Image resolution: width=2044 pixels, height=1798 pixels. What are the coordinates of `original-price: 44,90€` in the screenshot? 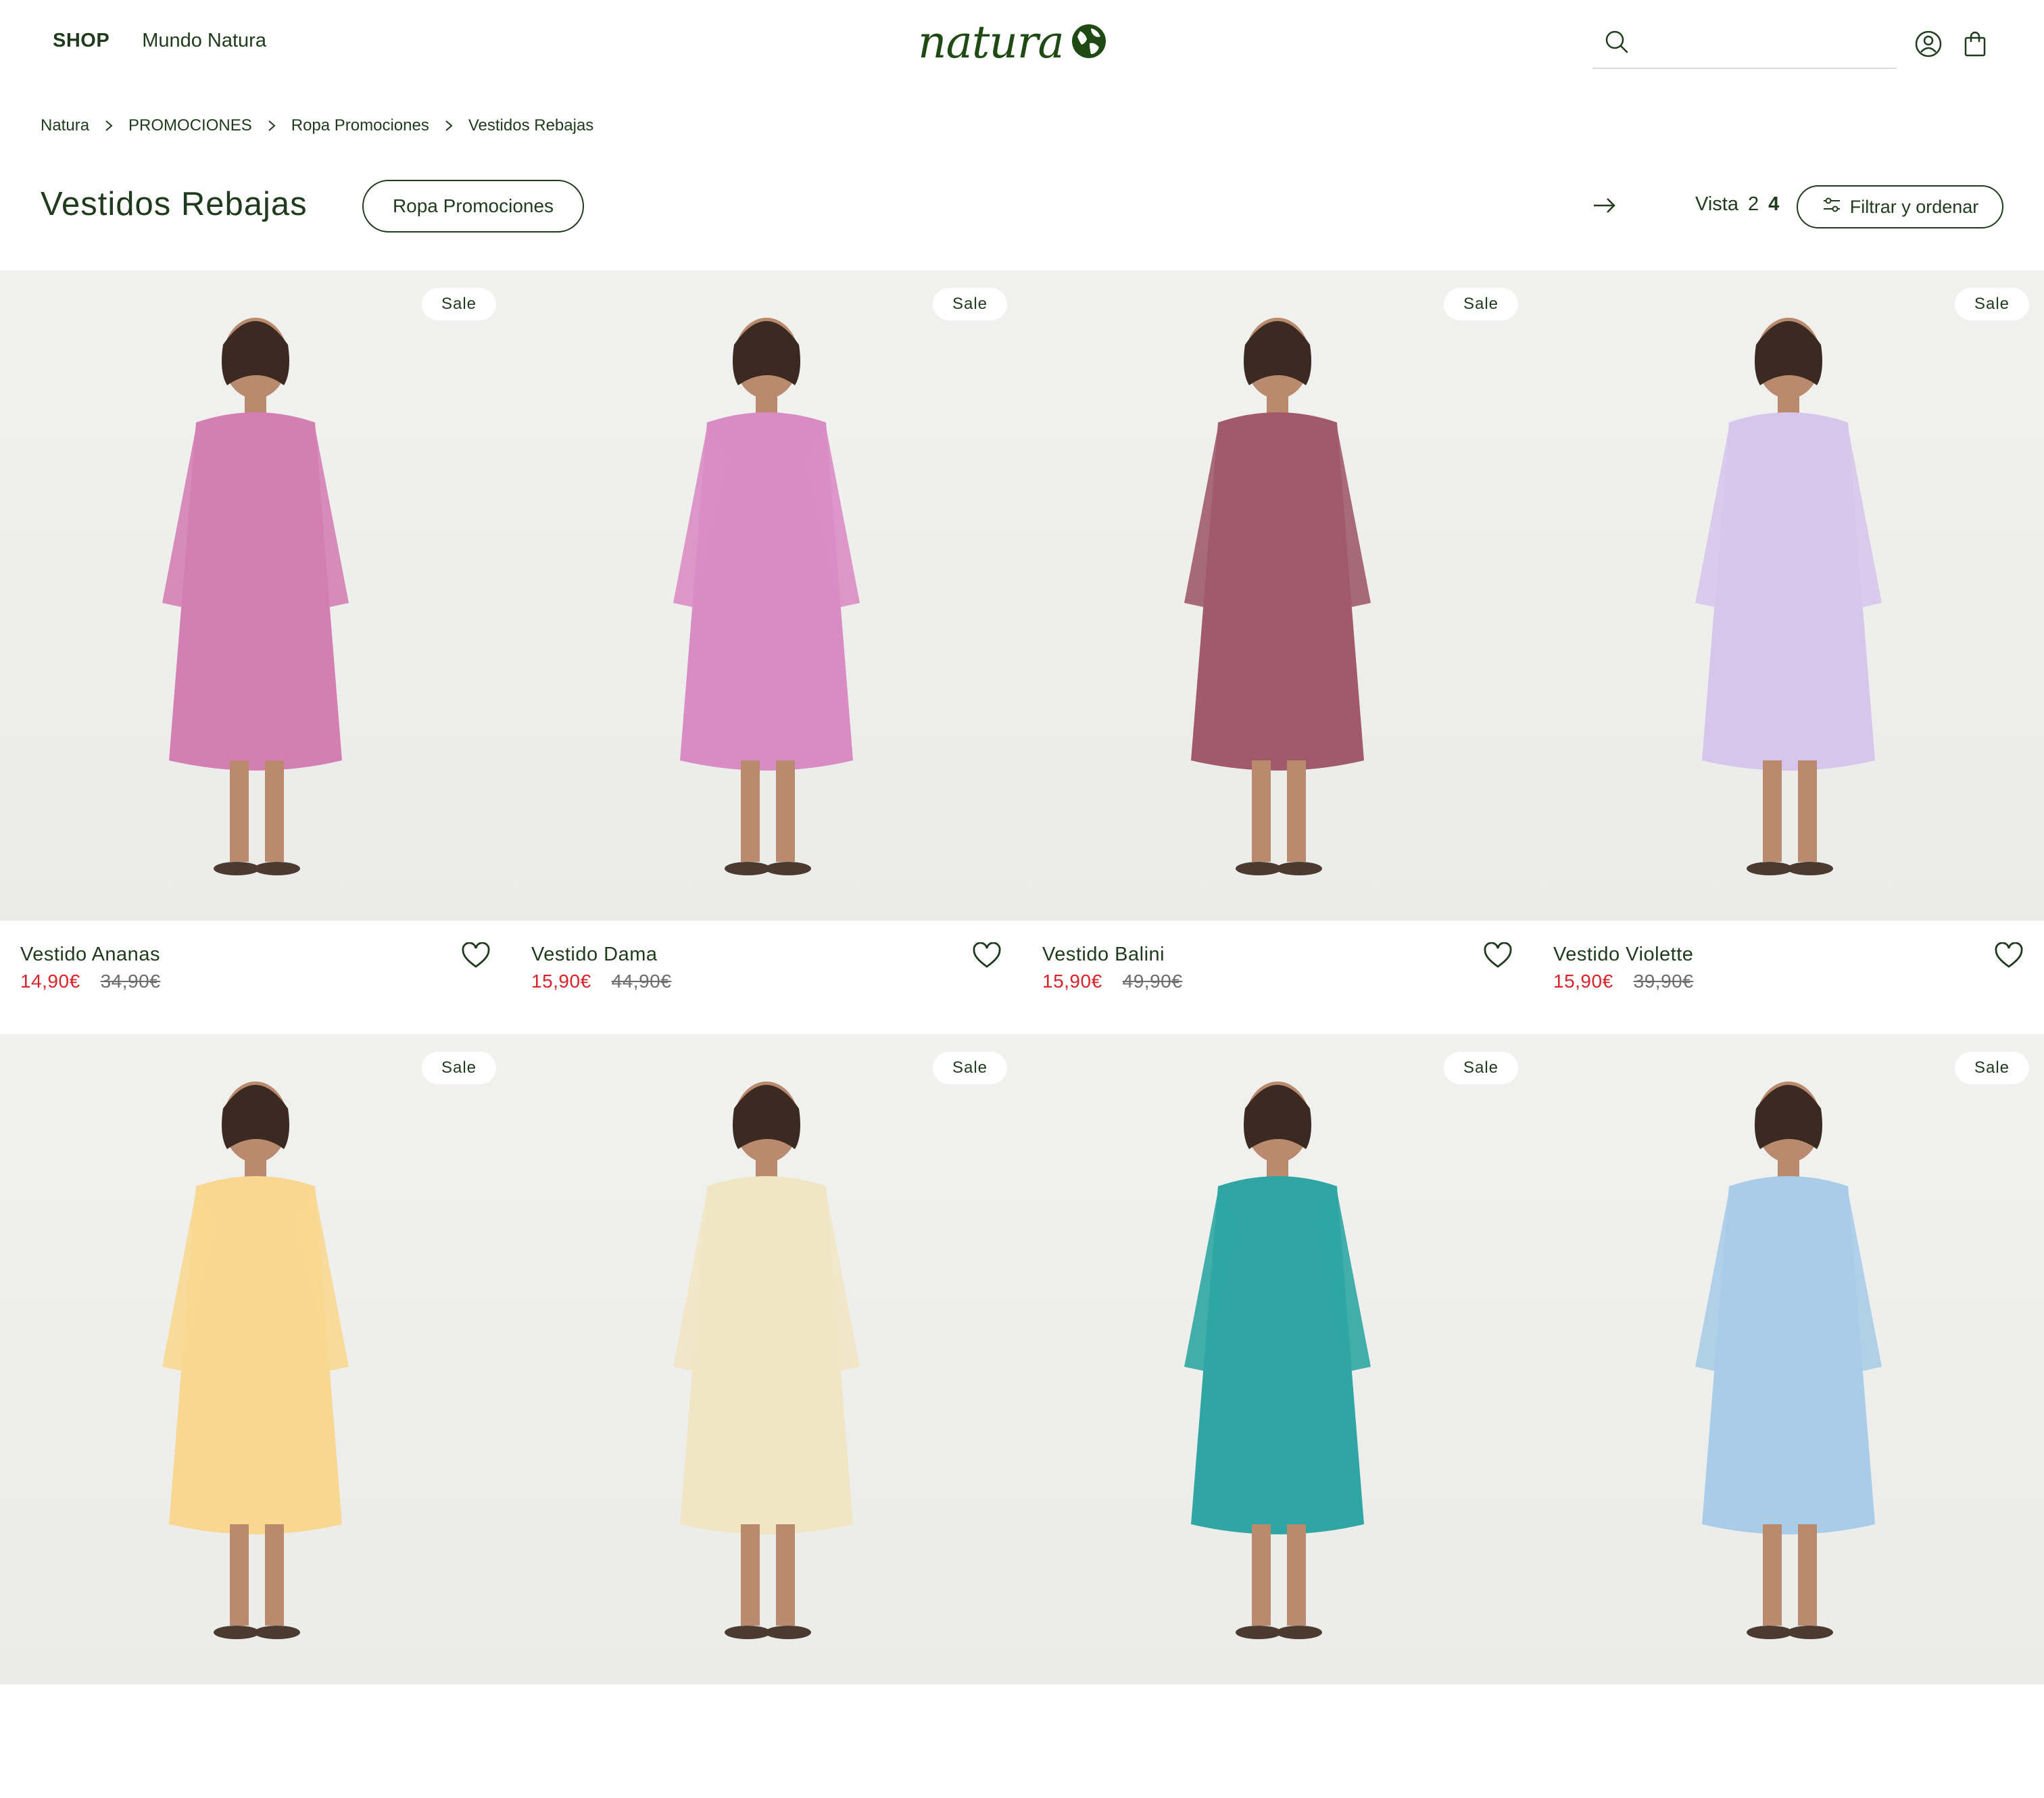 It's located at (641, 982).